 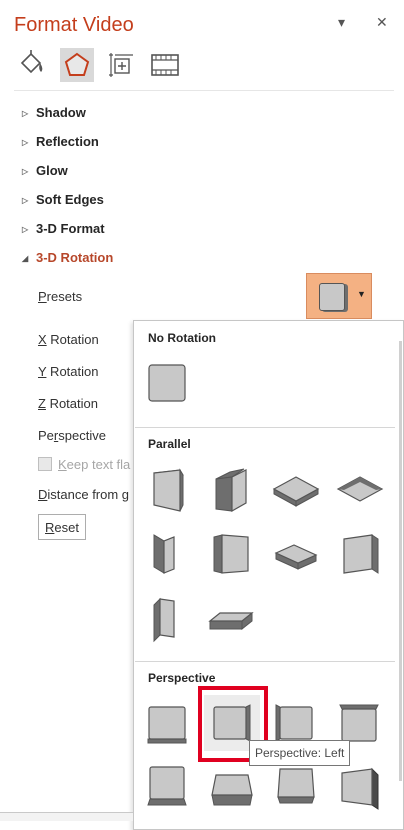 I want to click on format-tabs, so click(x=114, y=66).